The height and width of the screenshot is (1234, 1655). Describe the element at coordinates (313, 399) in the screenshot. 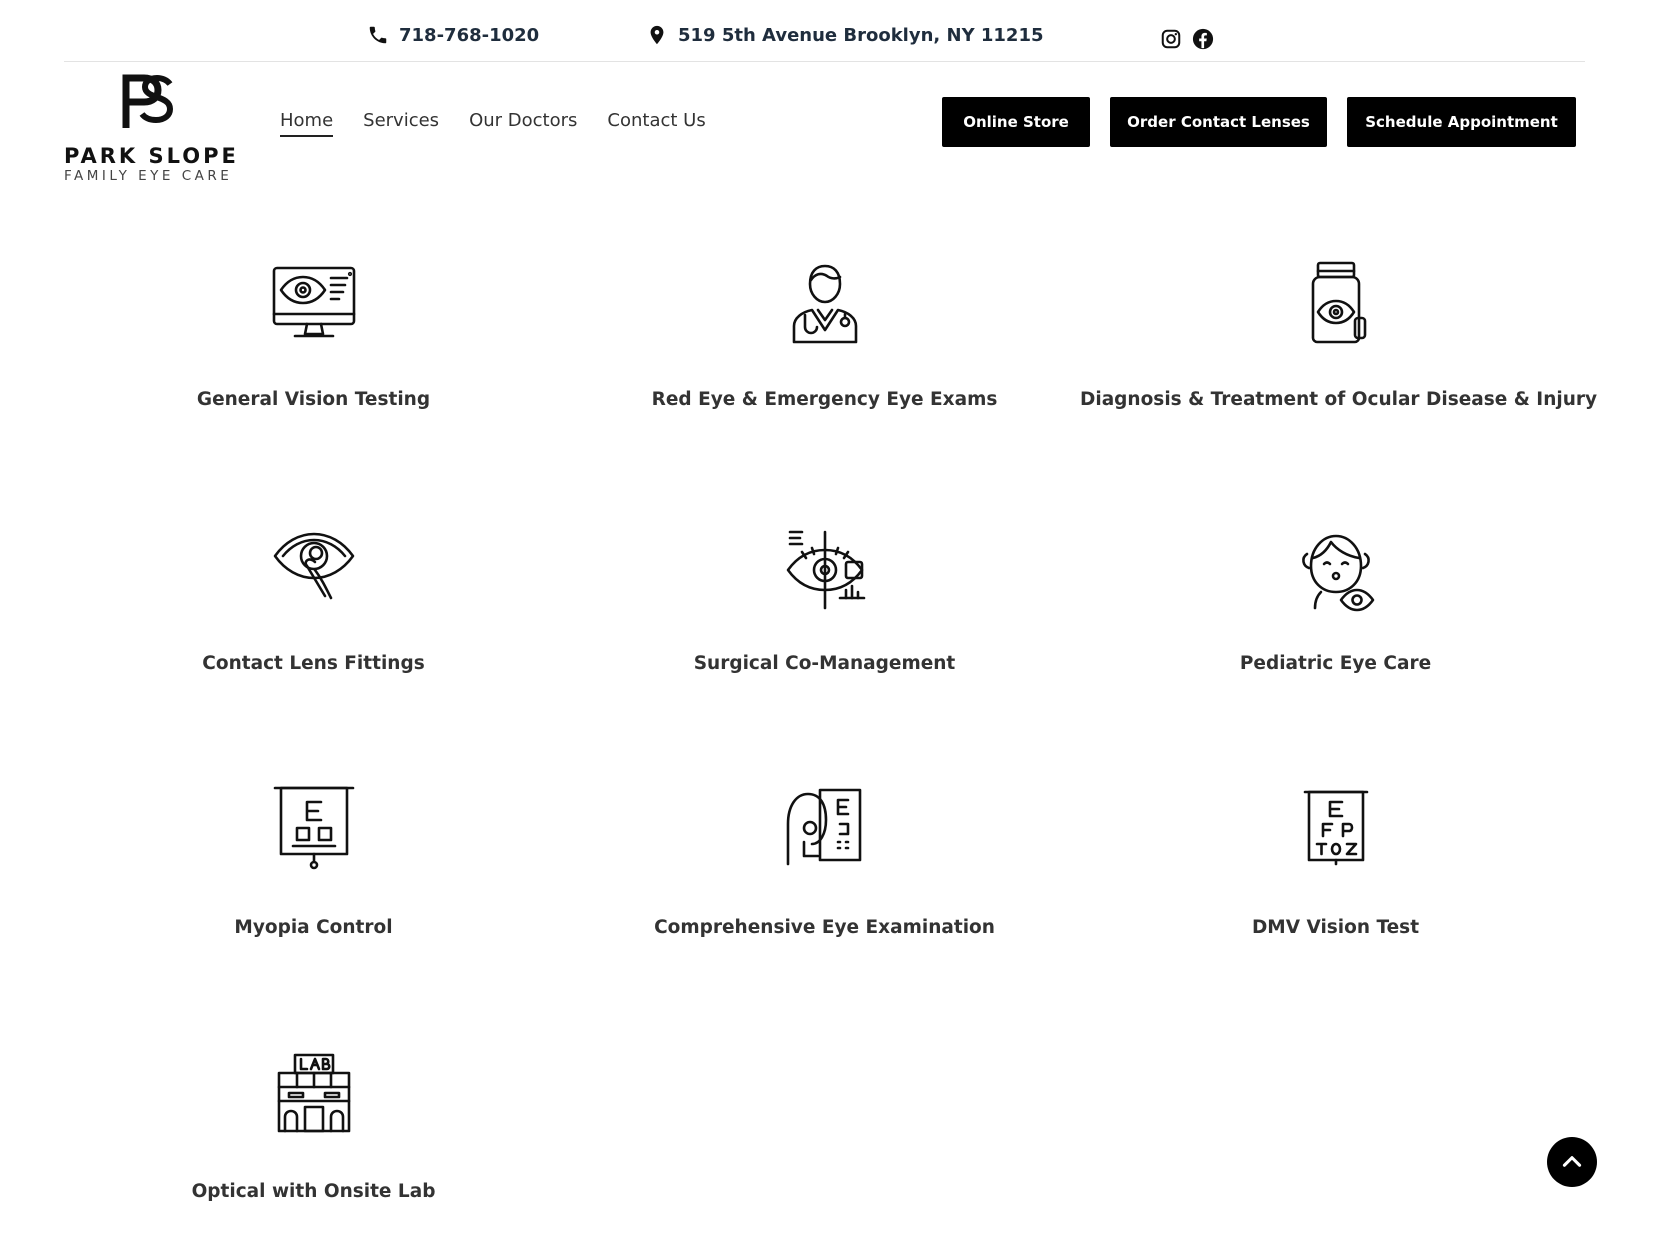

I see `service-label: General Vision Testing` at that location.